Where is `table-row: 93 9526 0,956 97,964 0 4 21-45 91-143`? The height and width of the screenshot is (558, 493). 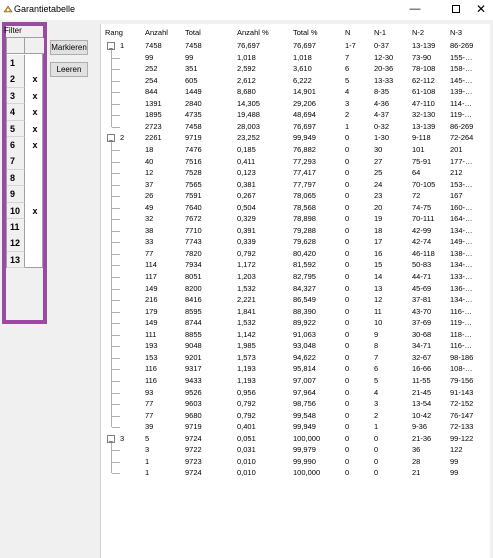 table-row: 93 9526 0,956 97,964 0 4 21-45 91-143 is located at coordinates (296, 393).